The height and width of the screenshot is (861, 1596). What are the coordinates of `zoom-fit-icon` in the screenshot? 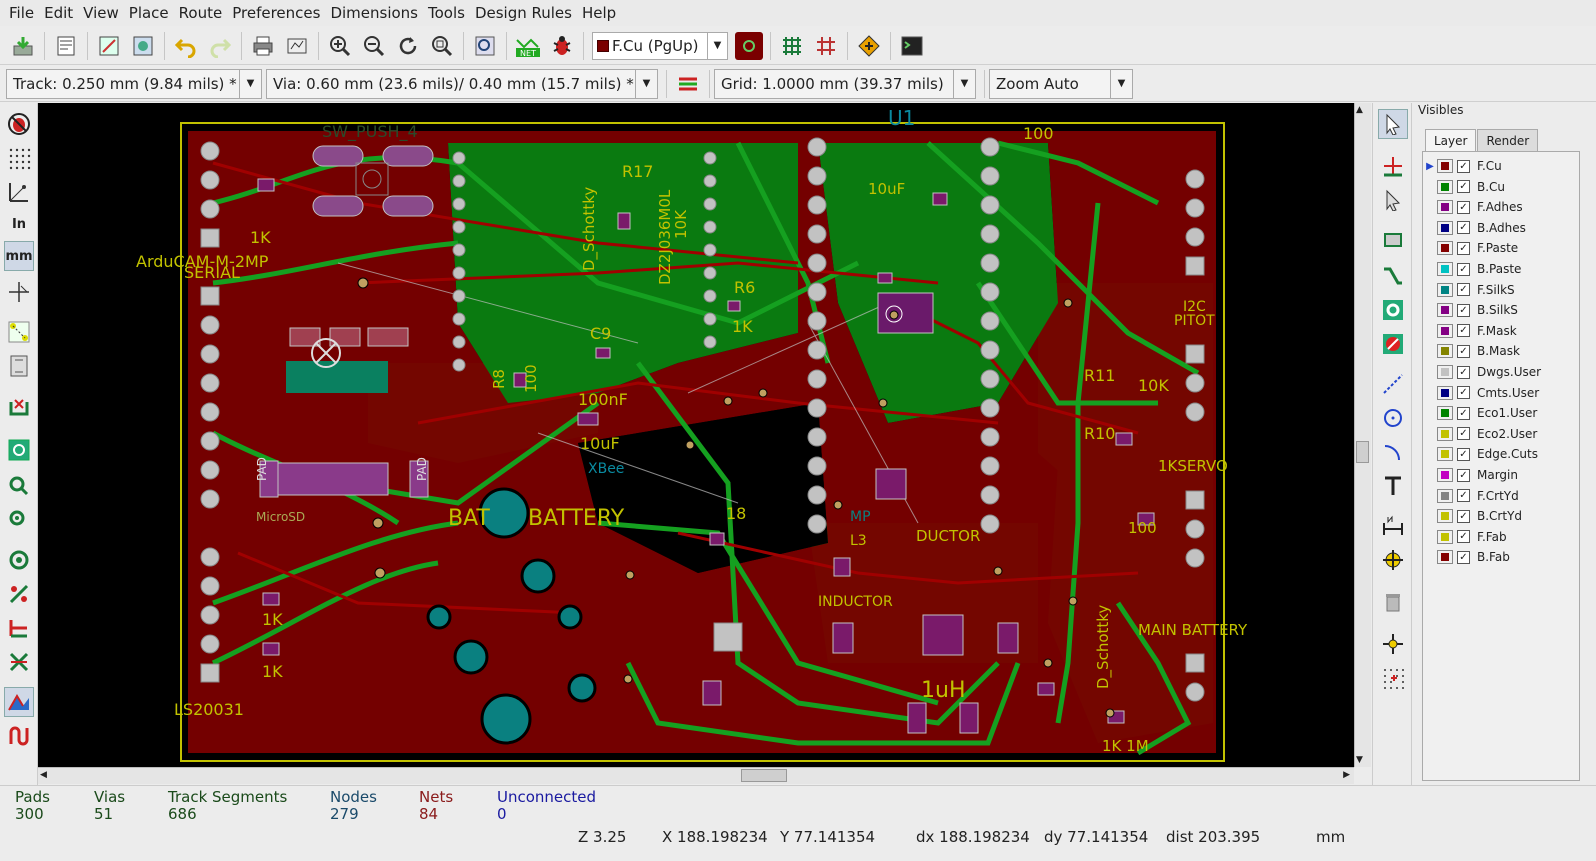 It's located at (442, 46).